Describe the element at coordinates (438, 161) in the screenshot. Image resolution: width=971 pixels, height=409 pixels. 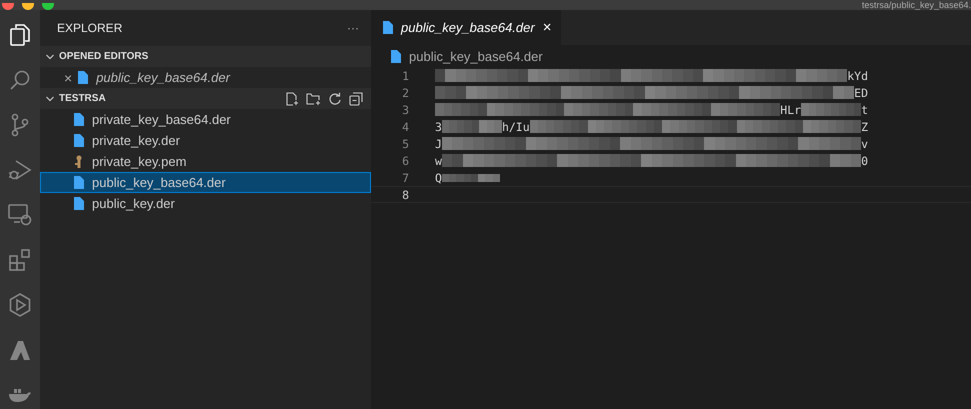
I see `code-text: w` at that location.